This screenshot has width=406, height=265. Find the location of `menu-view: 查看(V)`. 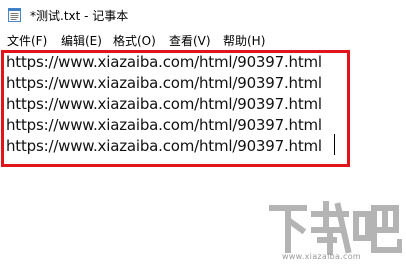

menu-view: 查看(V) is located at coordinates (190, 40).